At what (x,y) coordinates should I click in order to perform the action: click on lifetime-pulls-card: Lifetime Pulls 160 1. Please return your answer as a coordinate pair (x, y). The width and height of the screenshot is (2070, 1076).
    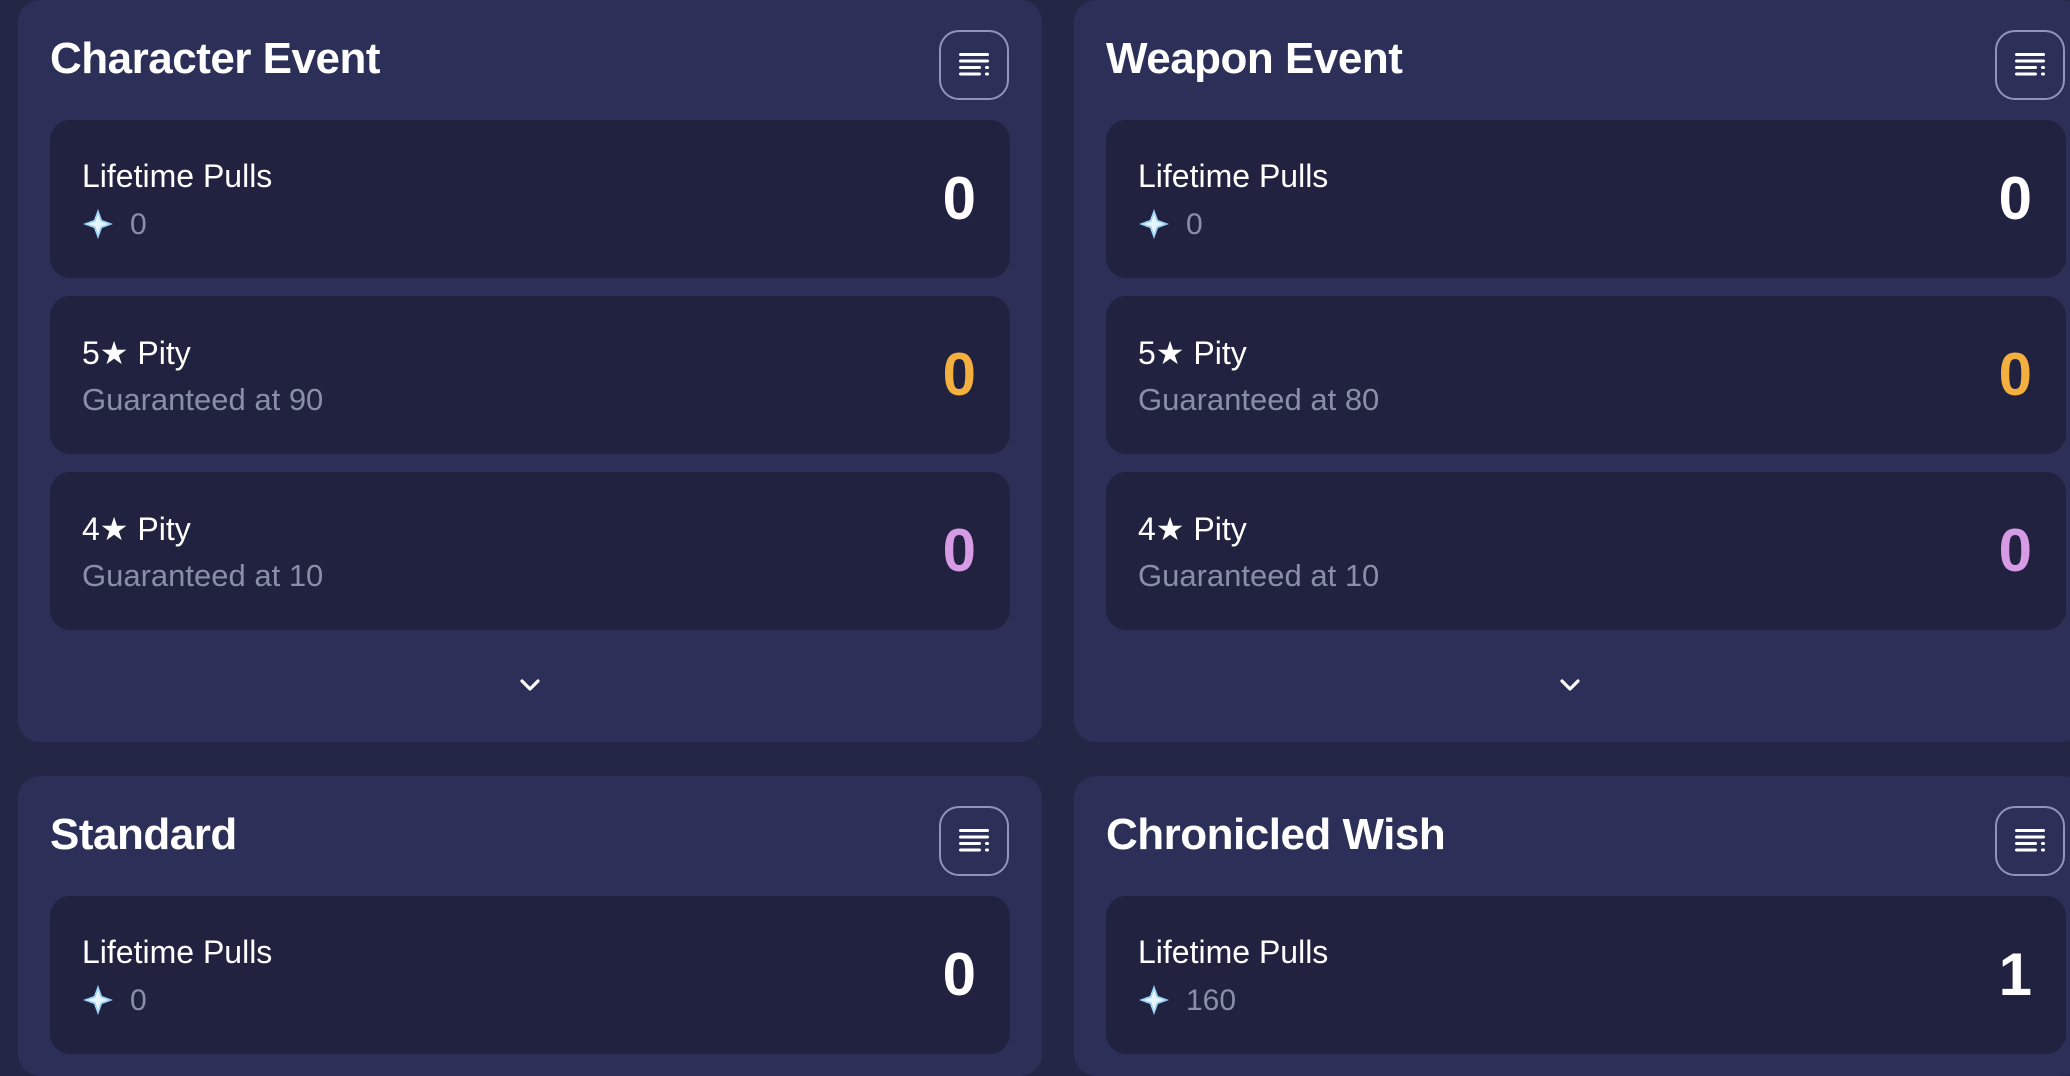
    Looking at the image, I should click on (1586, 975).